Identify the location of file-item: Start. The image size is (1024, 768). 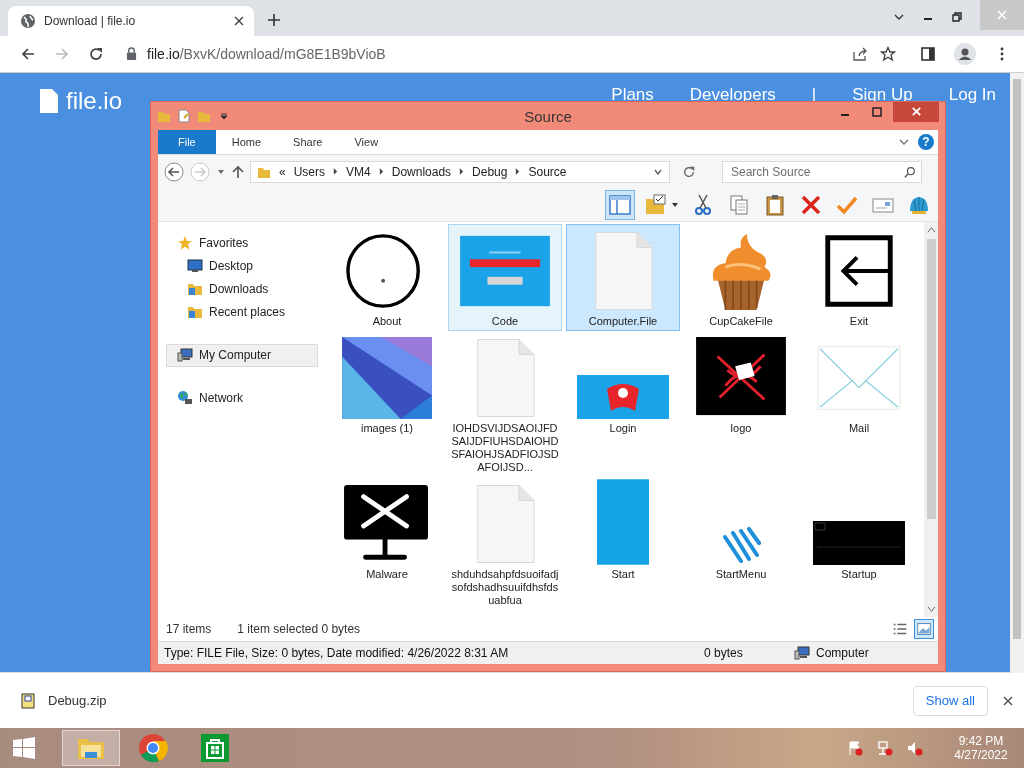
(623, 543).